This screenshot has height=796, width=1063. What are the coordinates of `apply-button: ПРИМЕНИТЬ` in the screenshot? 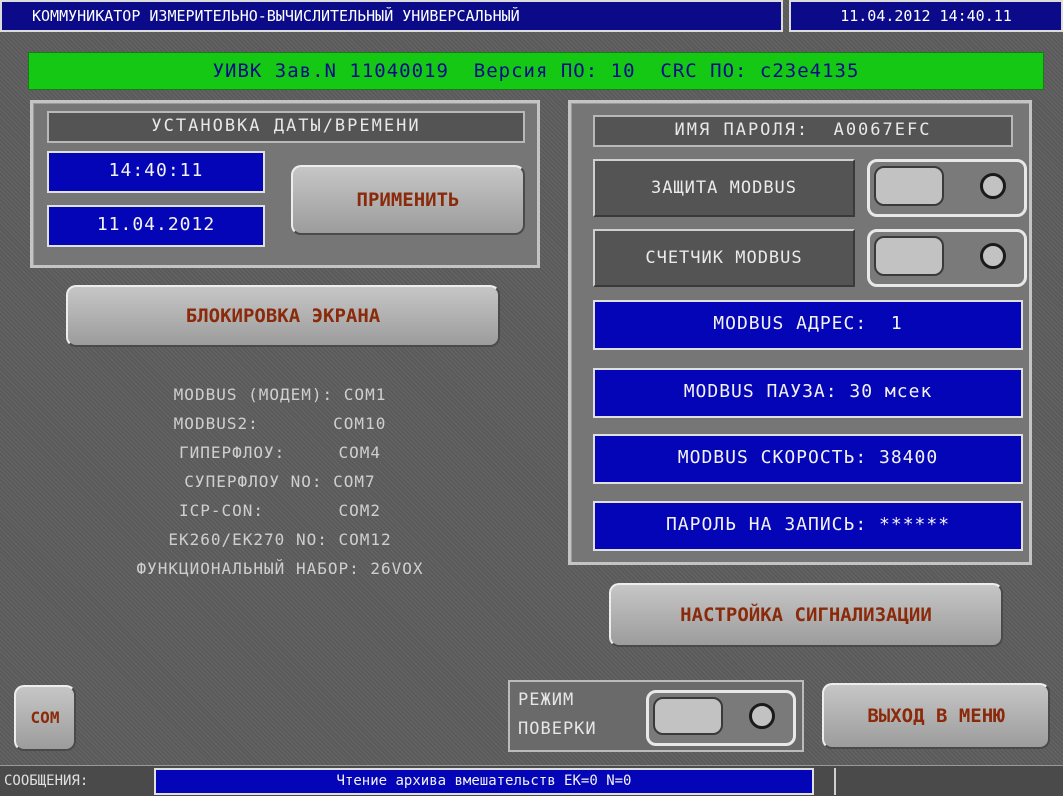 It's located at (408, 200).